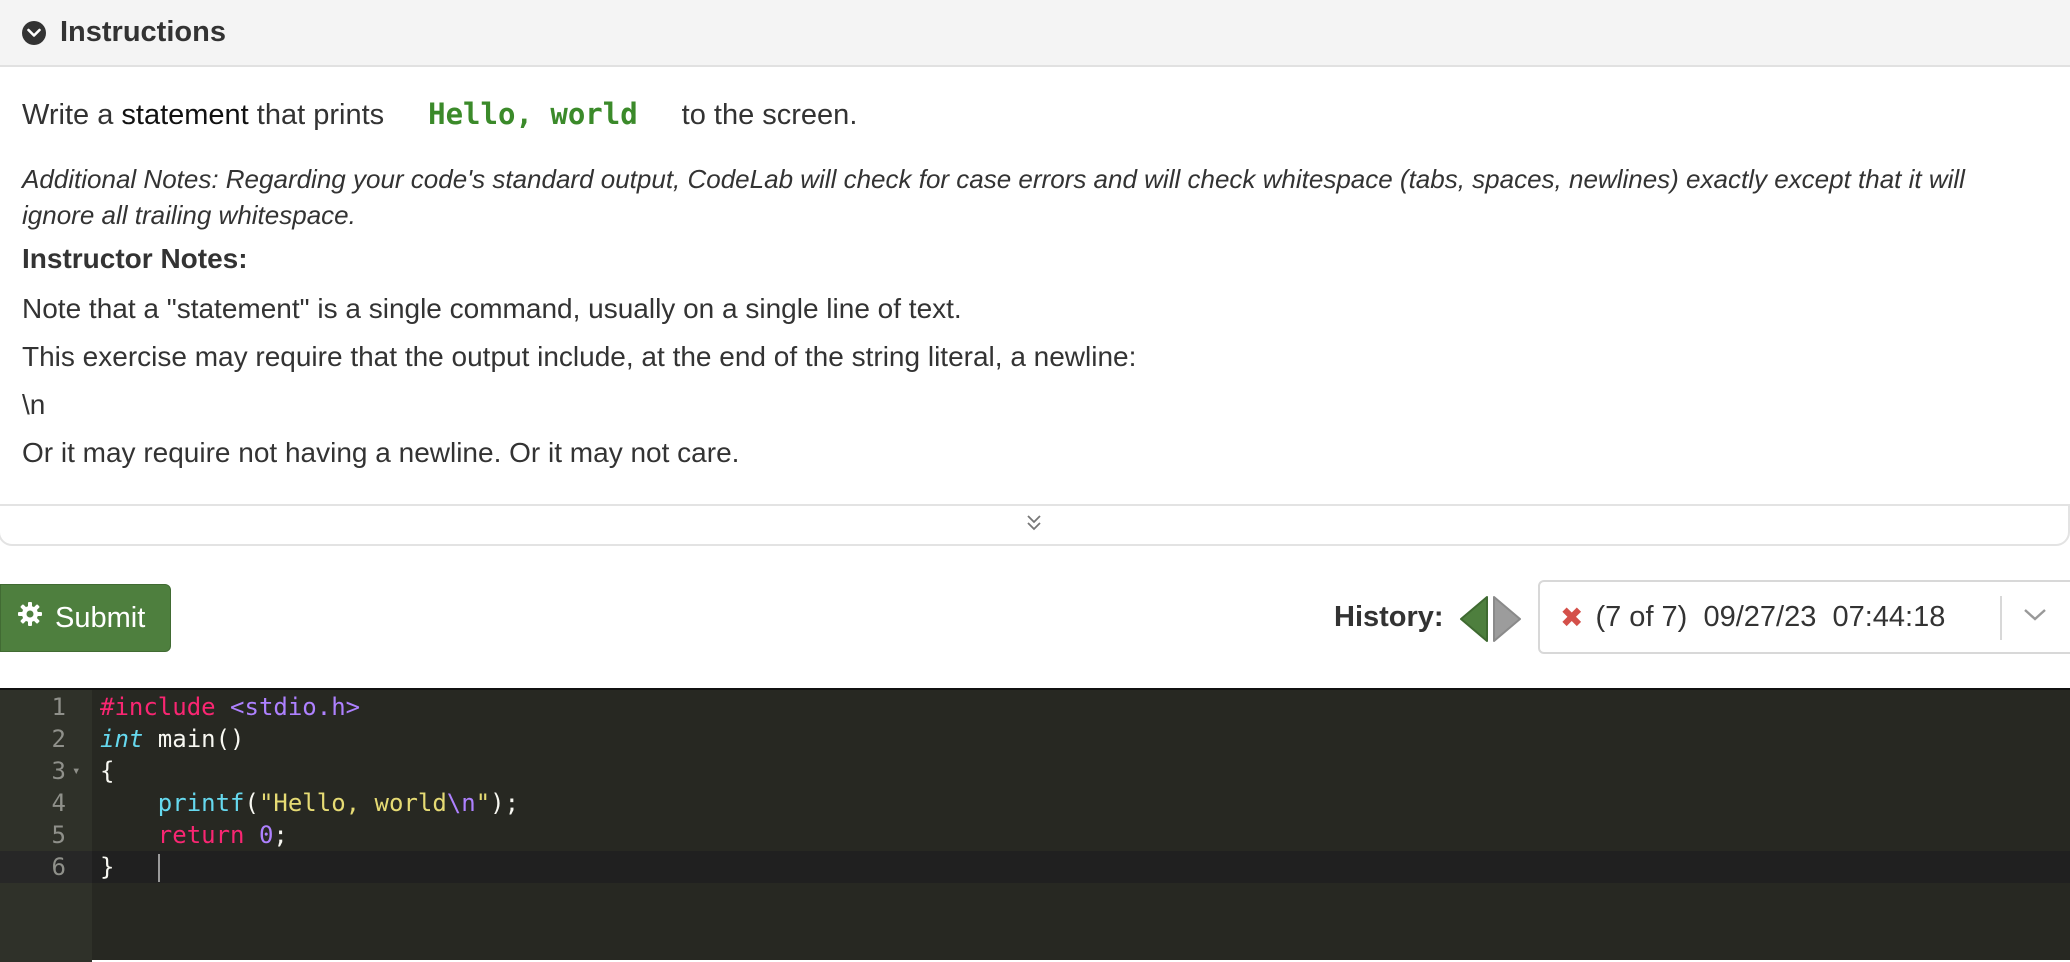 The image size is (2070, 962). What do you see at coordinates (58, 803) in the screenshot?
I see `line-number: 4` at bounding box center [58, 803].